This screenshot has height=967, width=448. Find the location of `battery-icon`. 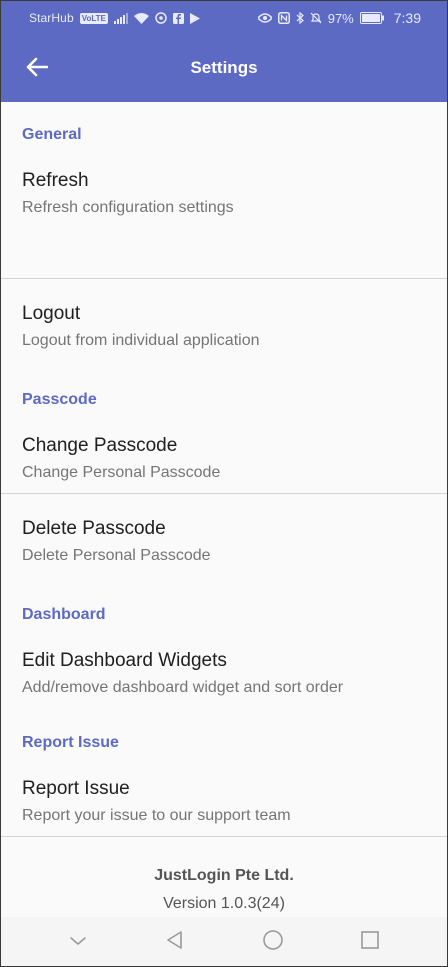

battery-icon is located at coordinates (371, 18).